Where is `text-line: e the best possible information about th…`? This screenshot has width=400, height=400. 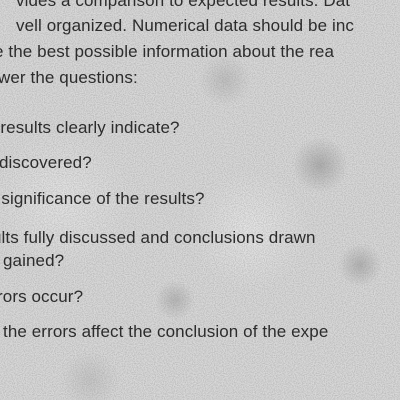
text-line: e the best possible information about th… is located at coordinates (167, 51).